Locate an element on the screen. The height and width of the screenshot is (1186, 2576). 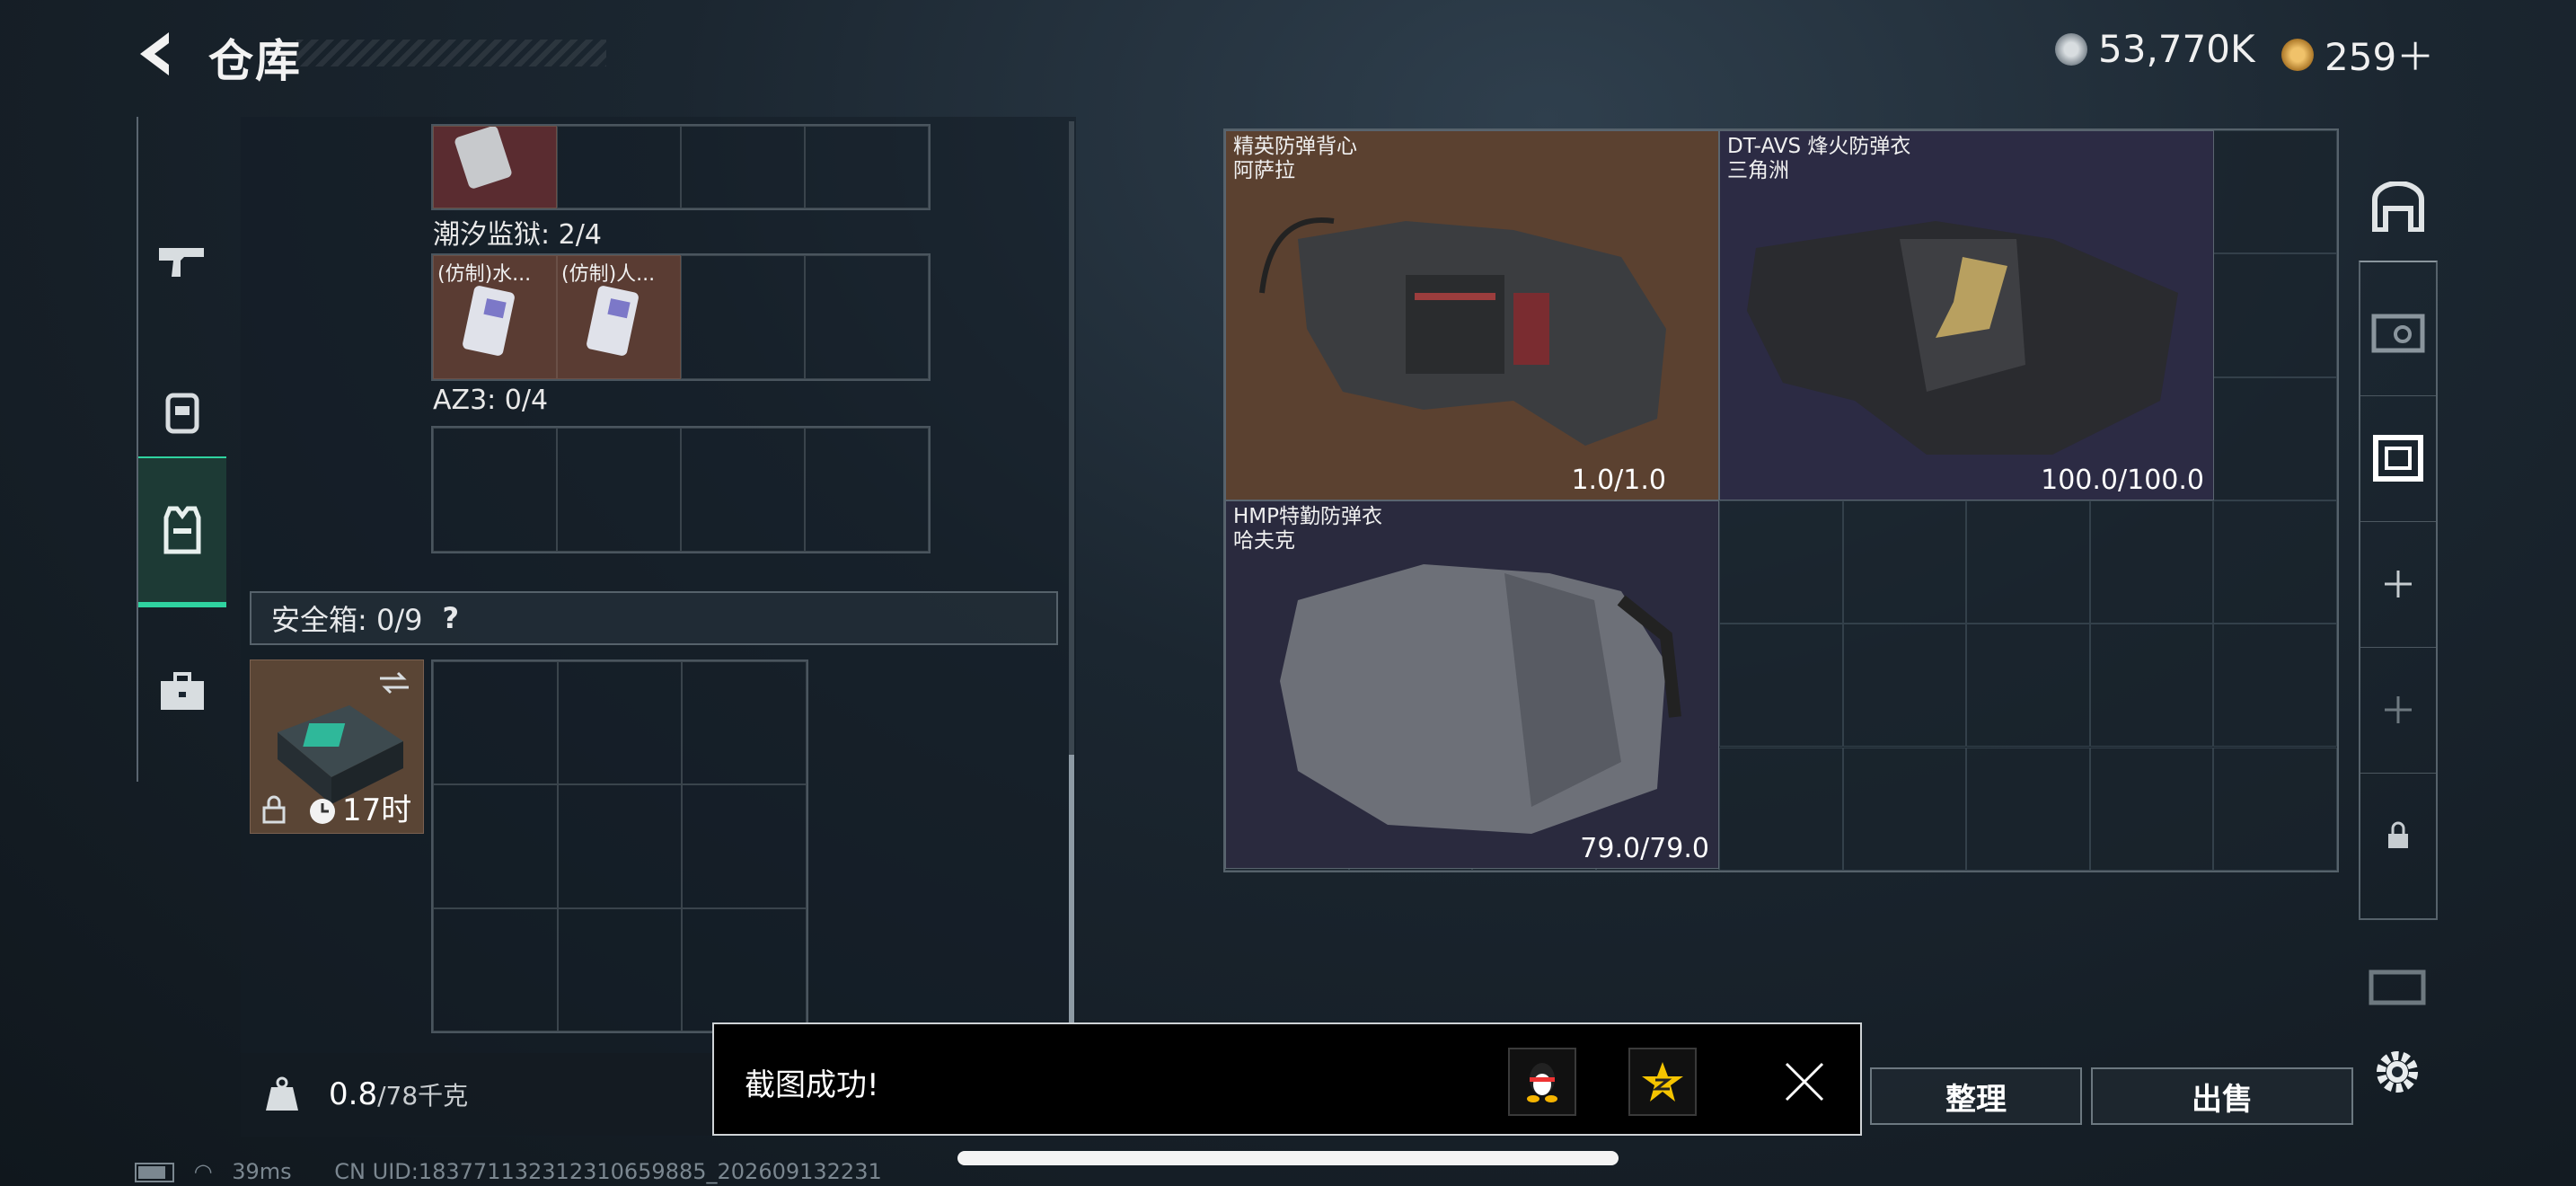
scrollbar-thumb is located at coordinates (1071, 889).